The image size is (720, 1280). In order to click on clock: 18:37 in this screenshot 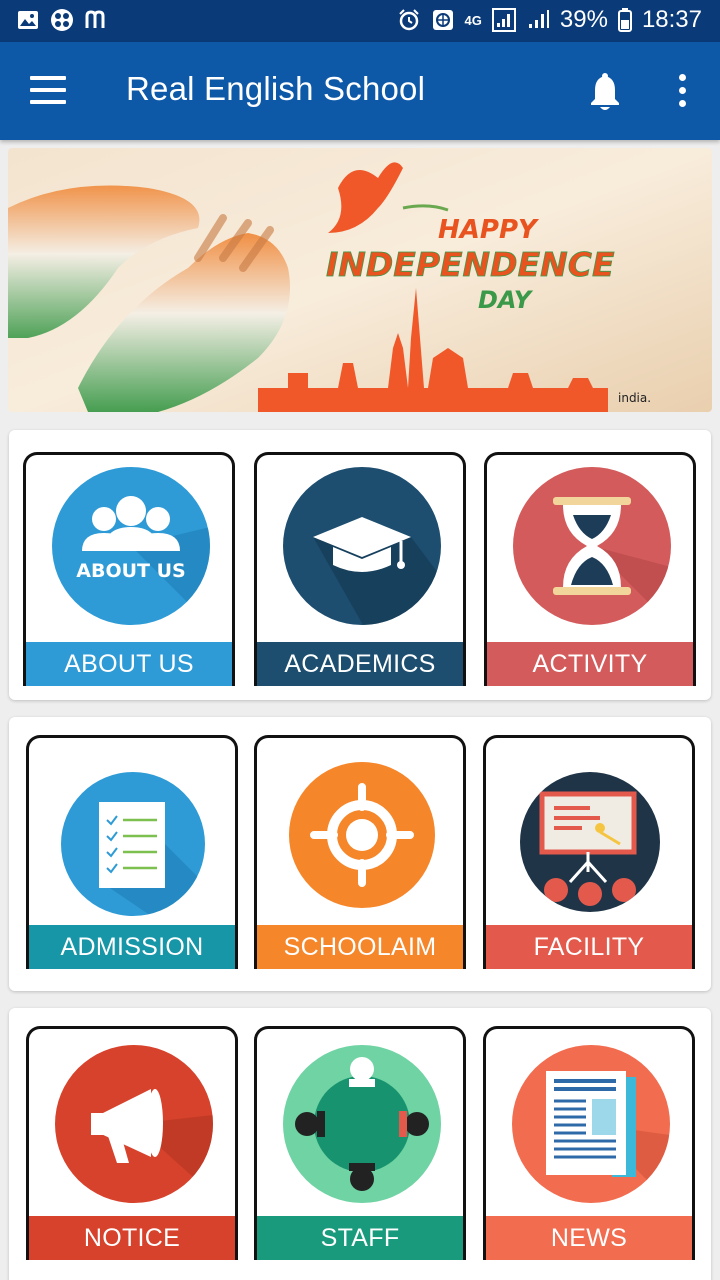, I will do `click(671, 19)`.